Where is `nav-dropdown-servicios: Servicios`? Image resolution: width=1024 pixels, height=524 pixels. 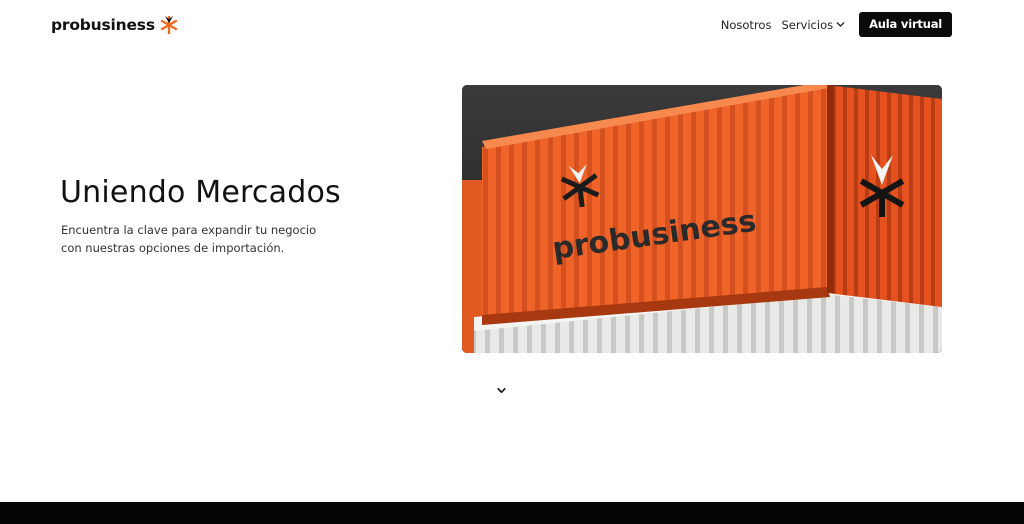
nav-dropdown-servicios: Servicios is located at coordinates (813, 25).